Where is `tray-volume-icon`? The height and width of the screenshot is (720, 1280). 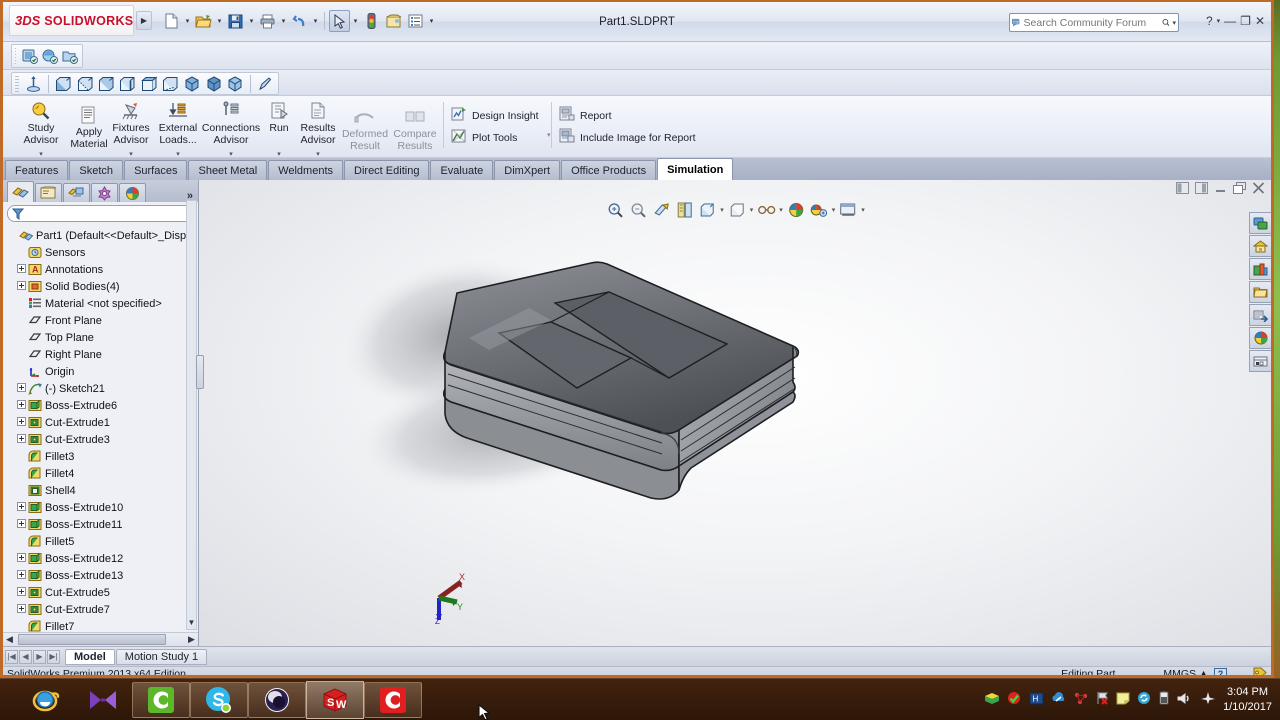
tray-volume-icon is located at coordinates (1185, 700).